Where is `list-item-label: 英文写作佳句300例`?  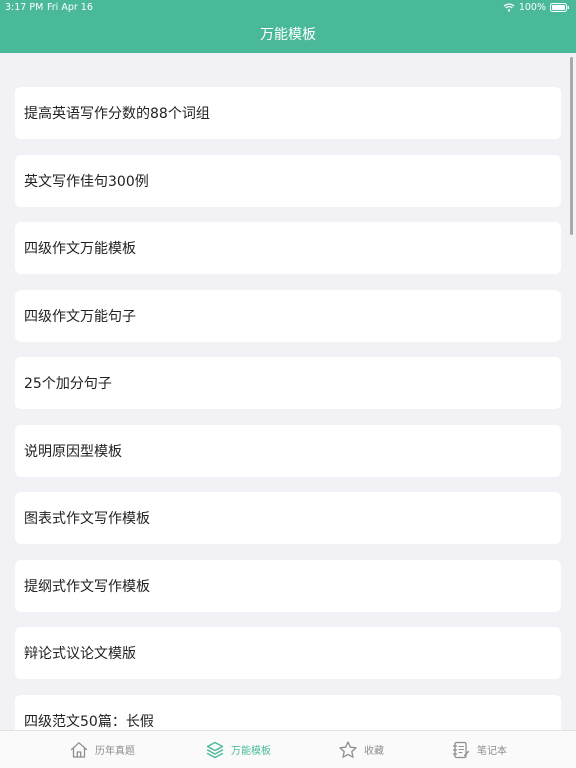 list-item-label: 英文写作佳句300例 is located at coordinates (86, 181).